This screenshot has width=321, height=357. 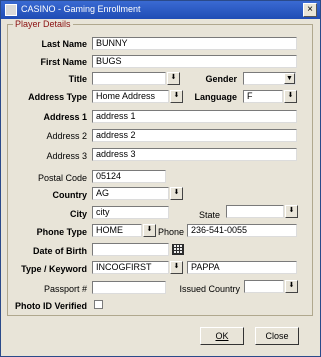 What do you see at coordinates (66, 136) in the screenshot?
I see `address2-label: Address 2` at bounding box center [66, 136].